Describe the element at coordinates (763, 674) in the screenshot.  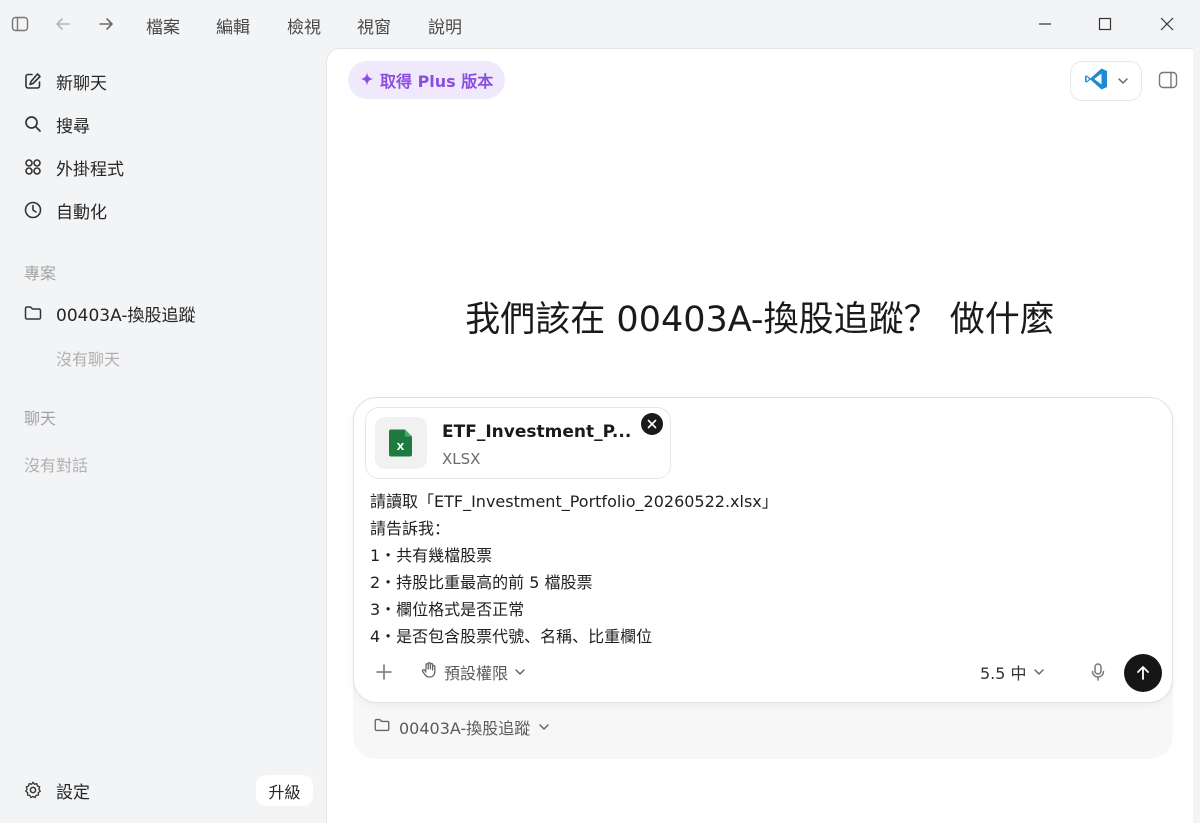
I see `composer-toolbar: 預設權限 5.5 中` at that location.